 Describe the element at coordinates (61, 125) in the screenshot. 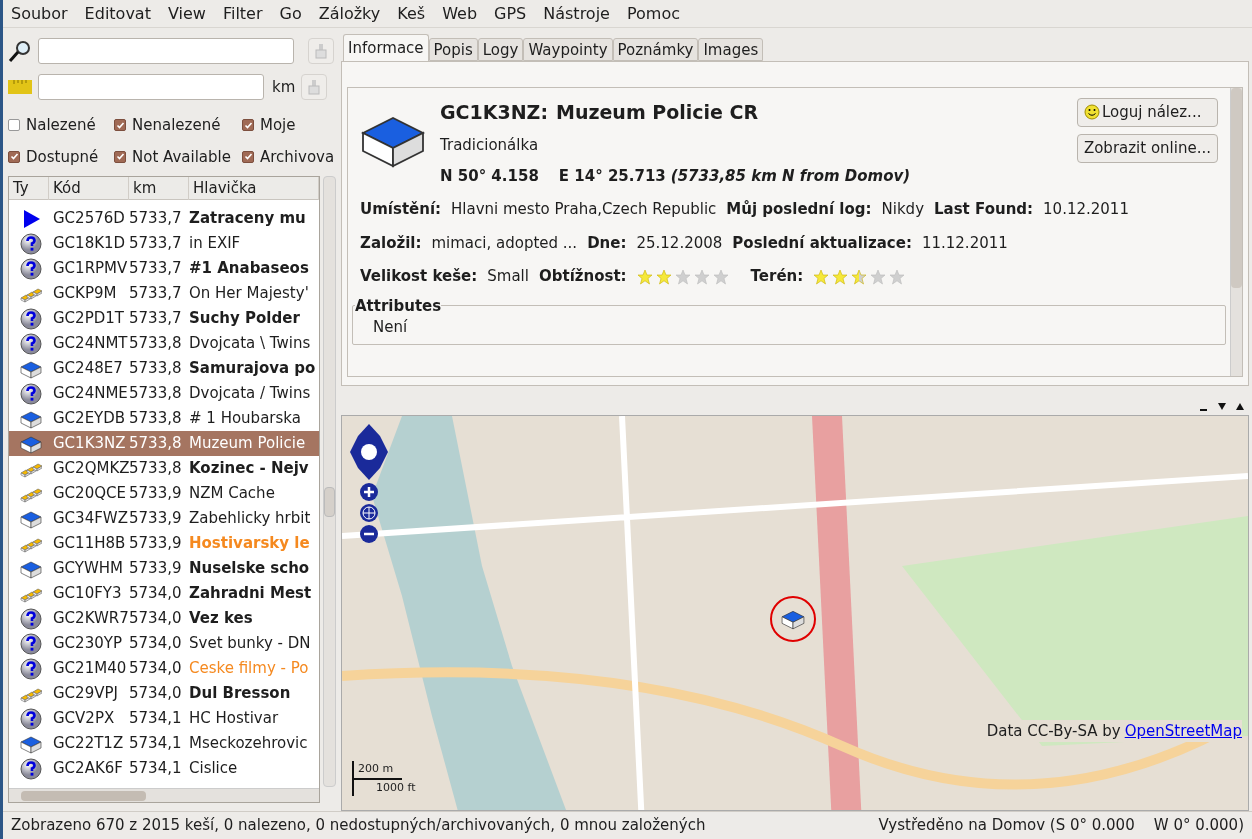

I see `filter-label: Nalezené` at that location.